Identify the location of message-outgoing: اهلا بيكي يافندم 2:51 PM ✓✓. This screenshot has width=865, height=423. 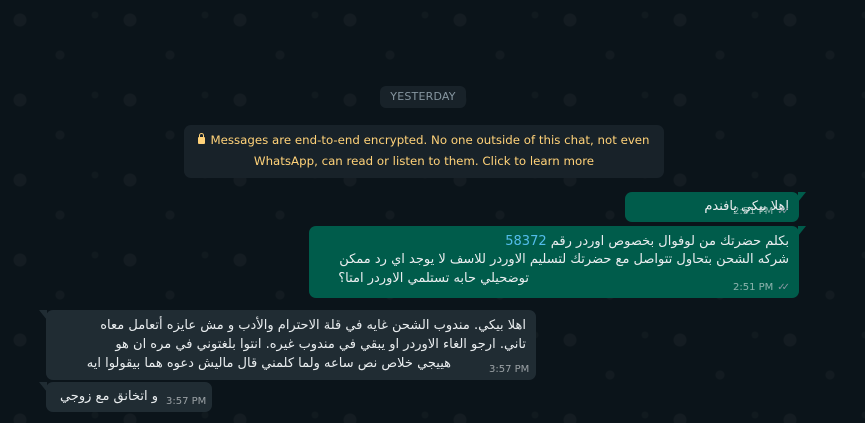
(715, 207).